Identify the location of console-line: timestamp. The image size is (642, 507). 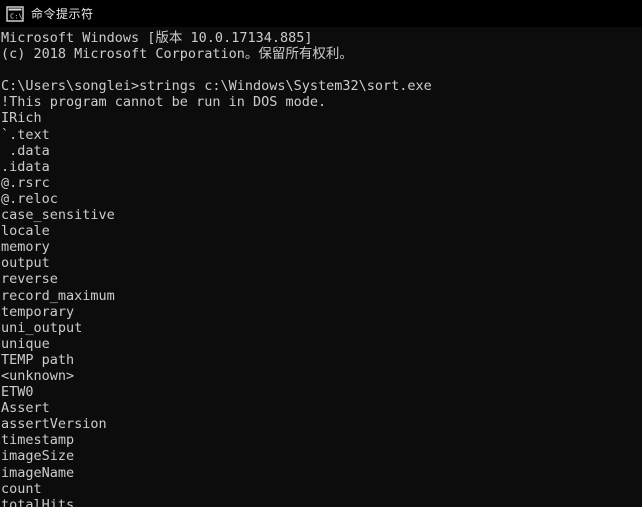
(38, 440).